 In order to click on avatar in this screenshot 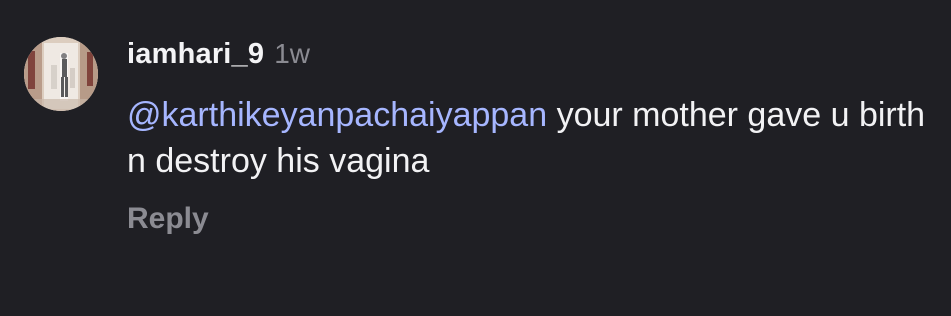, I will do `click(61, 74)`.